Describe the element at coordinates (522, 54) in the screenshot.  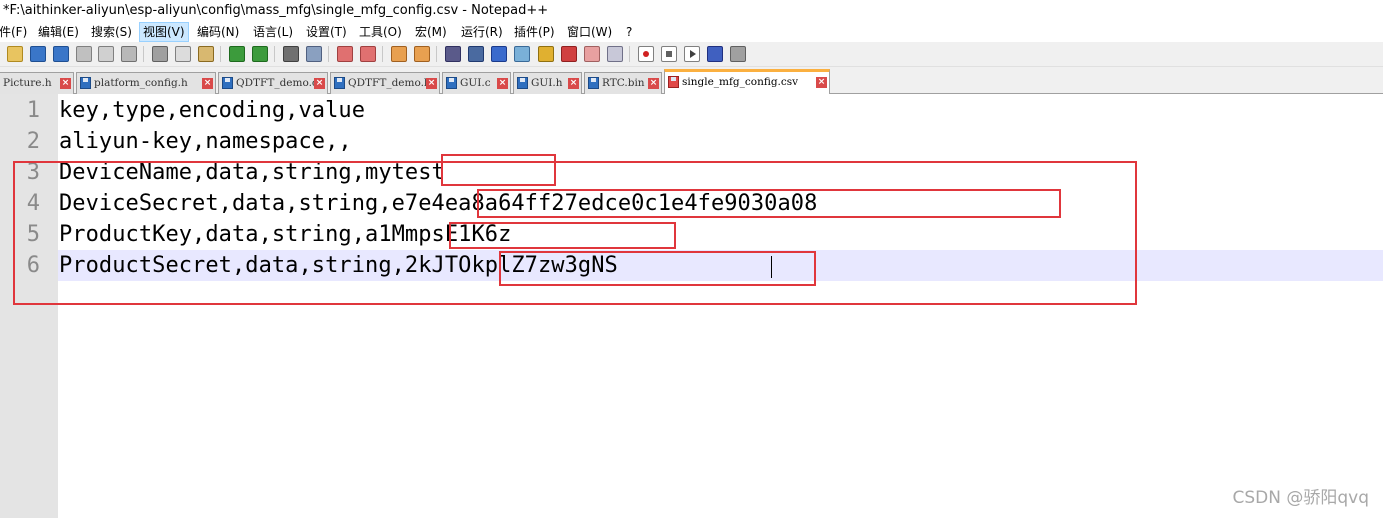
I see `user-lang-icon` at that location.